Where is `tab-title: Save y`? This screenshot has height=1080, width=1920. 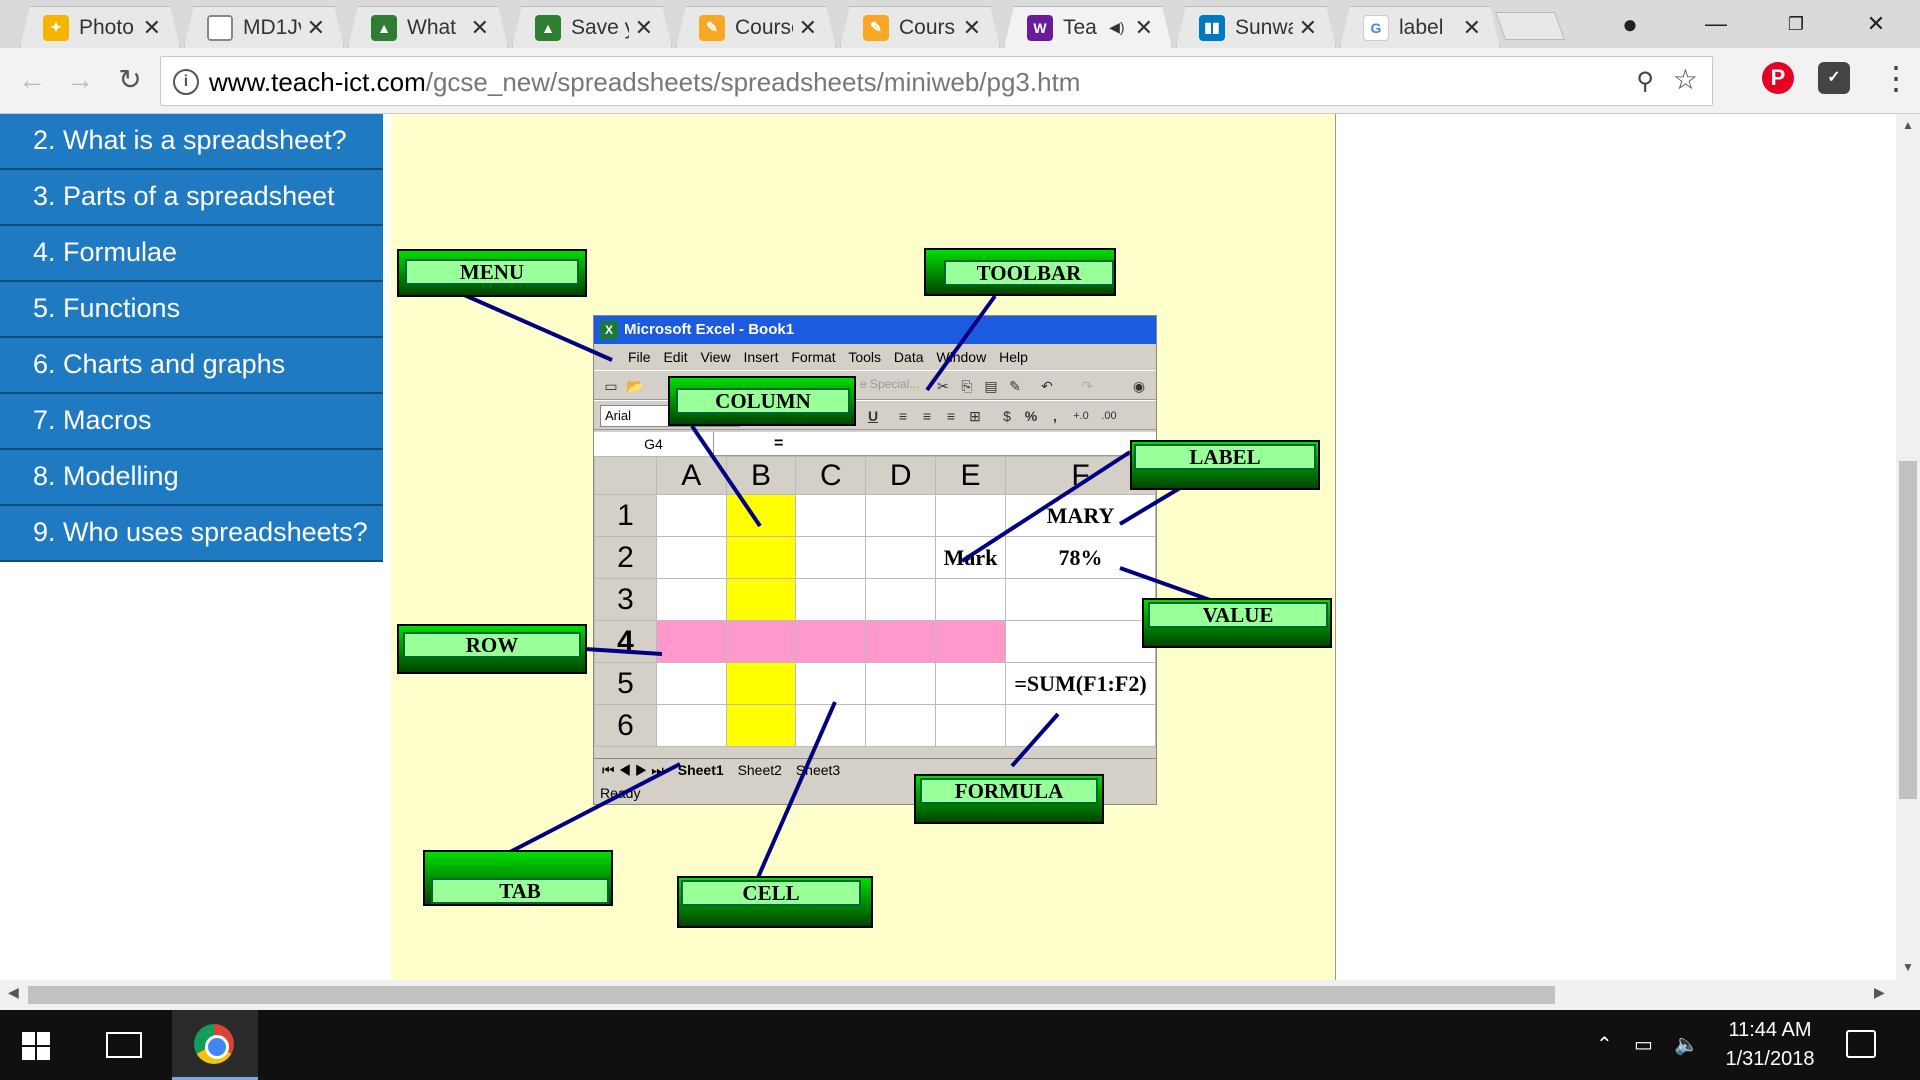
tab-title: Save y is located at coordinates (595, 27).